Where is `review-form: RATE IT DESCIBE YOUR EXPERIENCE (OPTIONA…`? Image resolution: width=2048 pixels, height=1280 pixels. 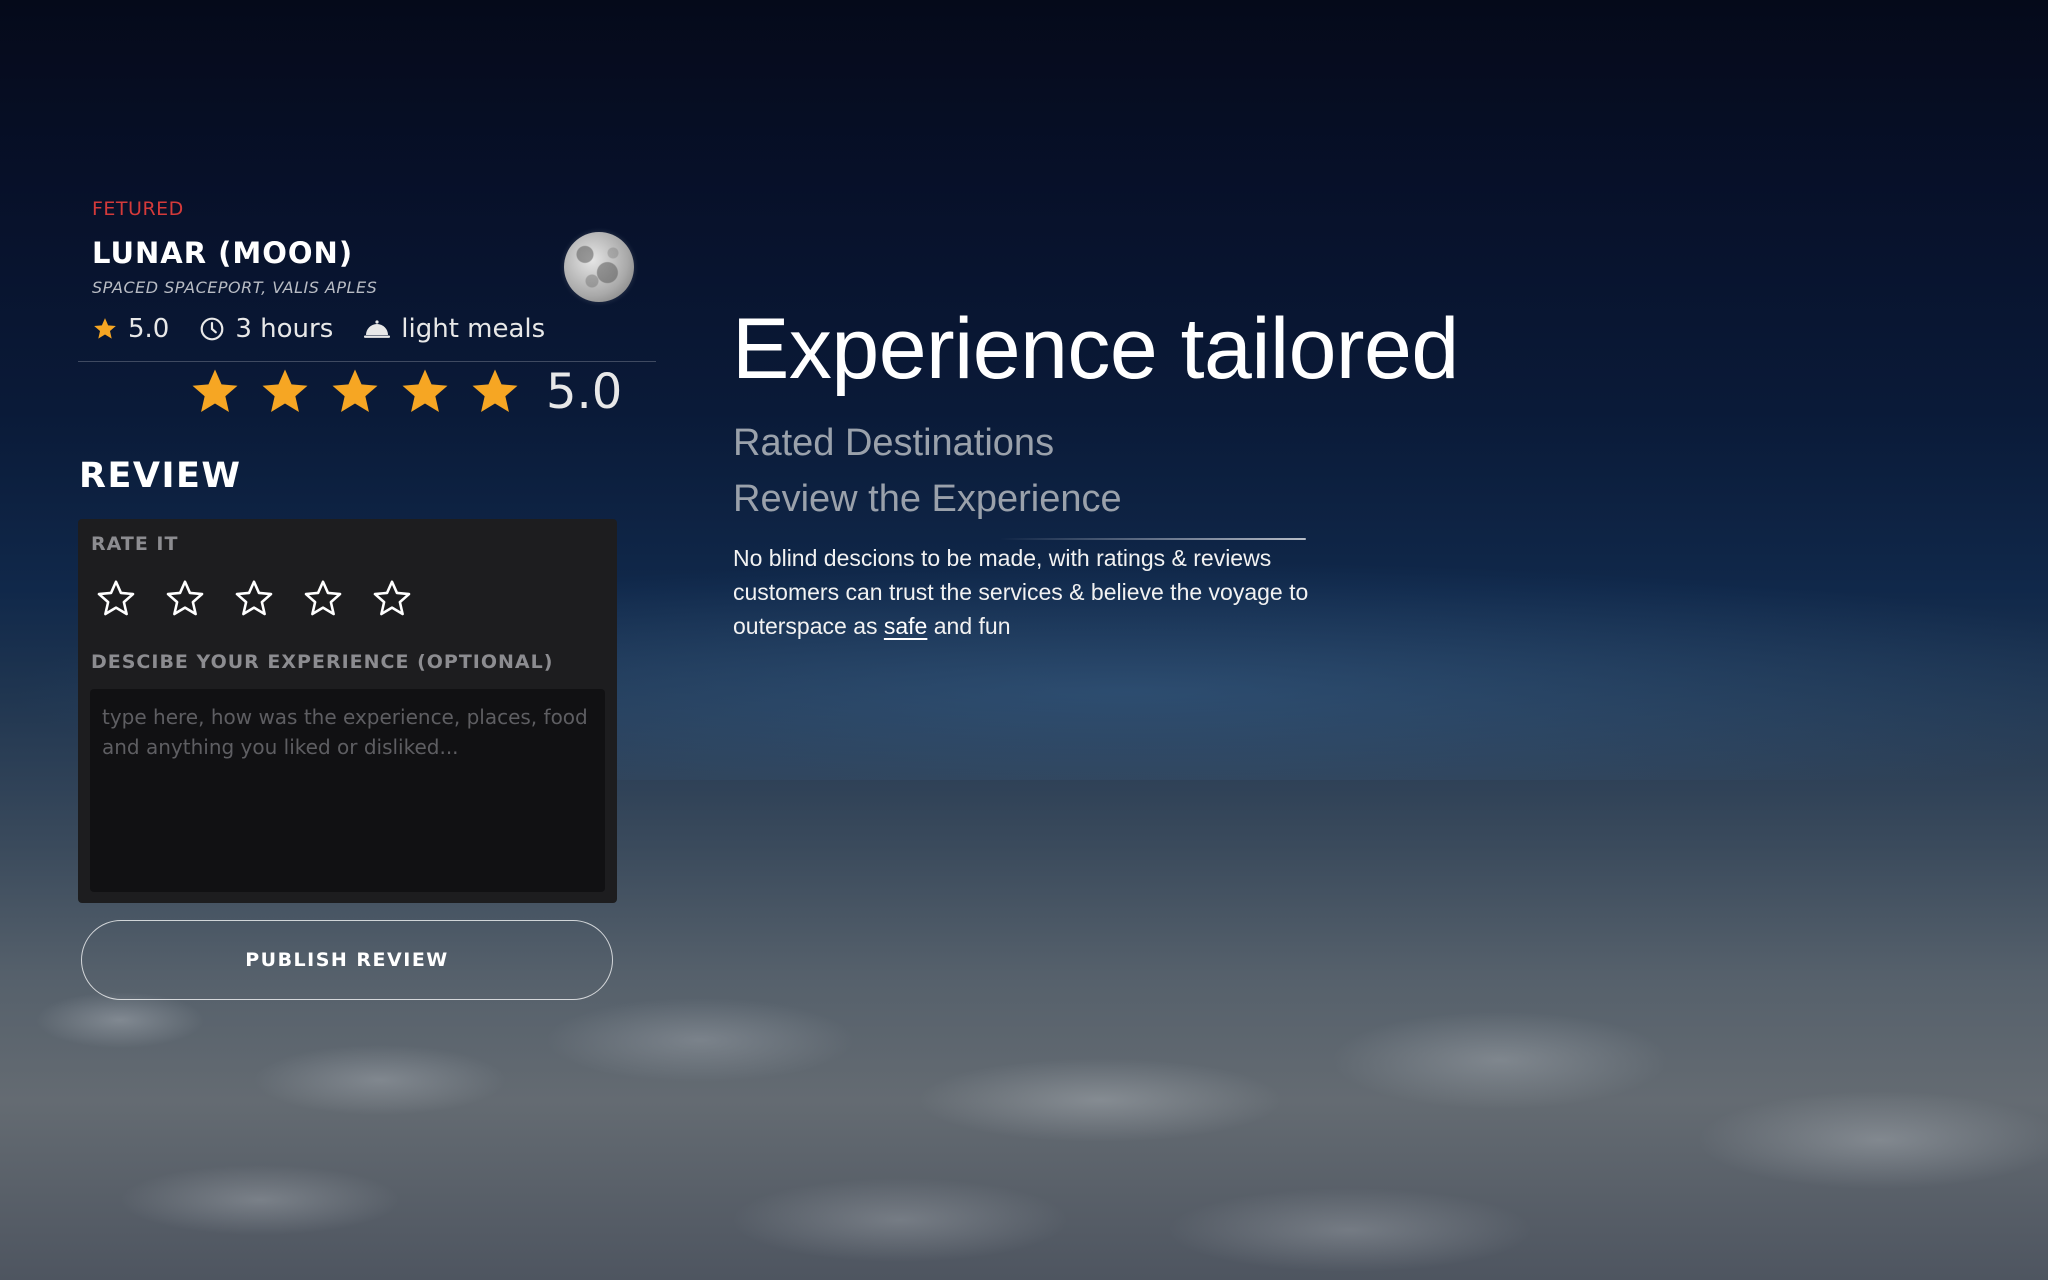
review-form: RATE IT DESCIBE YOUR EXPERIENCE (OPTIONA… is located at coordinates (347, 711).